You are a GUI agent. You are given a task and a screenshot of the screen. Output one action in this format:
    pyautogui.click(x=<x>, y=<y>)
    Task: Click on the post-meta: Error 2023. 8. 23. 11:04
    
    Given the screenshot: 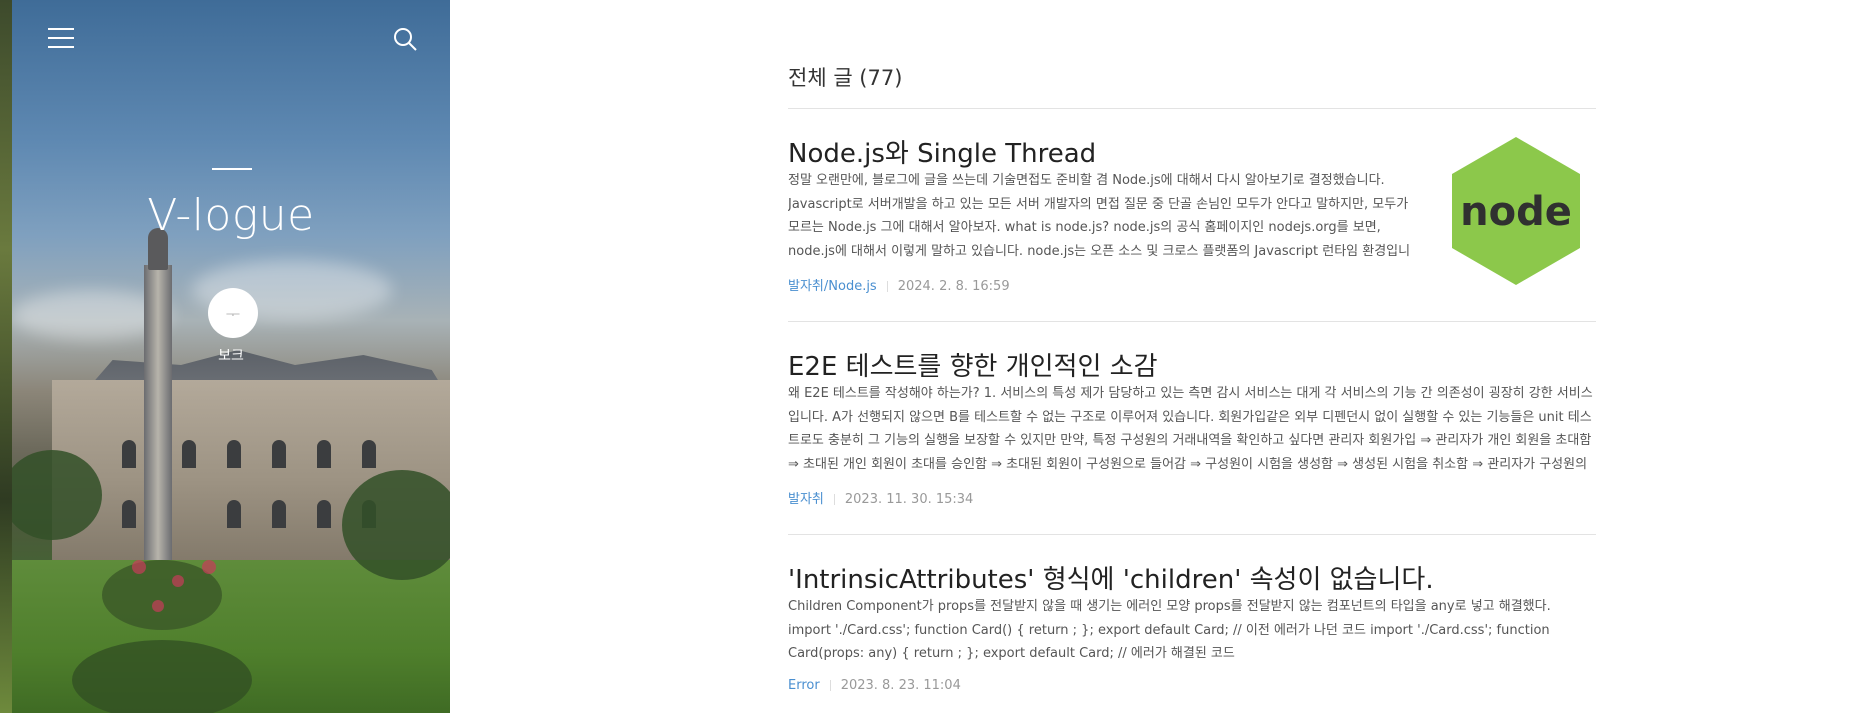 What is the action you would take?
    pyautogui.click(x=874, y=685)
    